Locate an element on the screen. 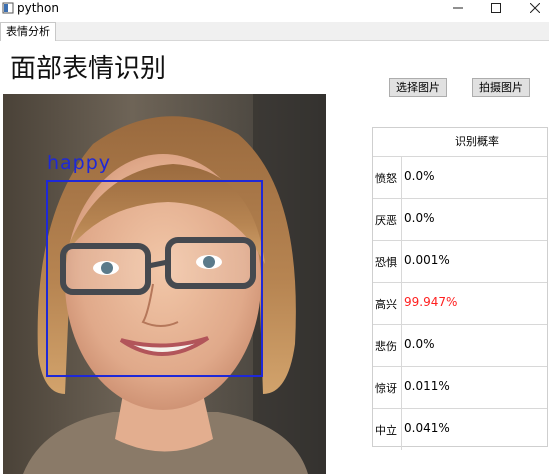 The image size is (549, 474). minimize-button is located at coordinates (458, 8).